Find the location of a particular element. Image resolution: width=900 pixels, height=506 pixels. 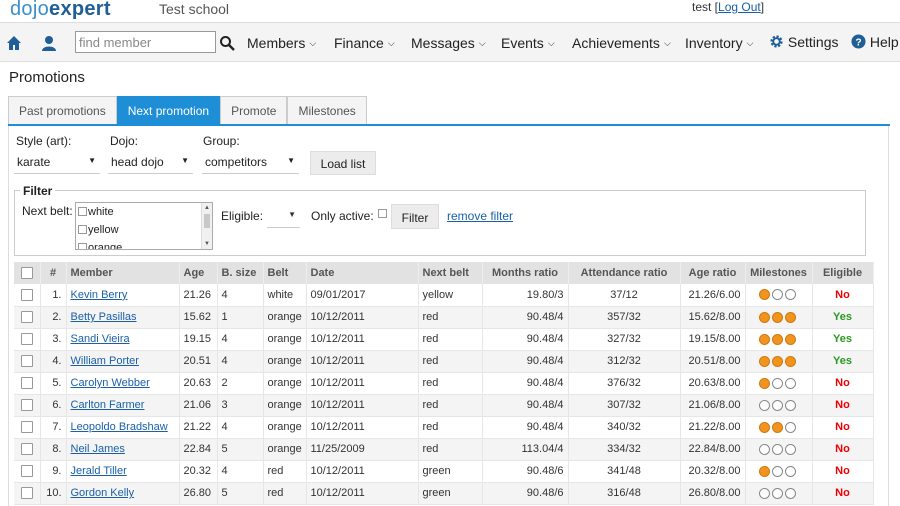

belt-option: yellow is located at coordinates (144, 230).